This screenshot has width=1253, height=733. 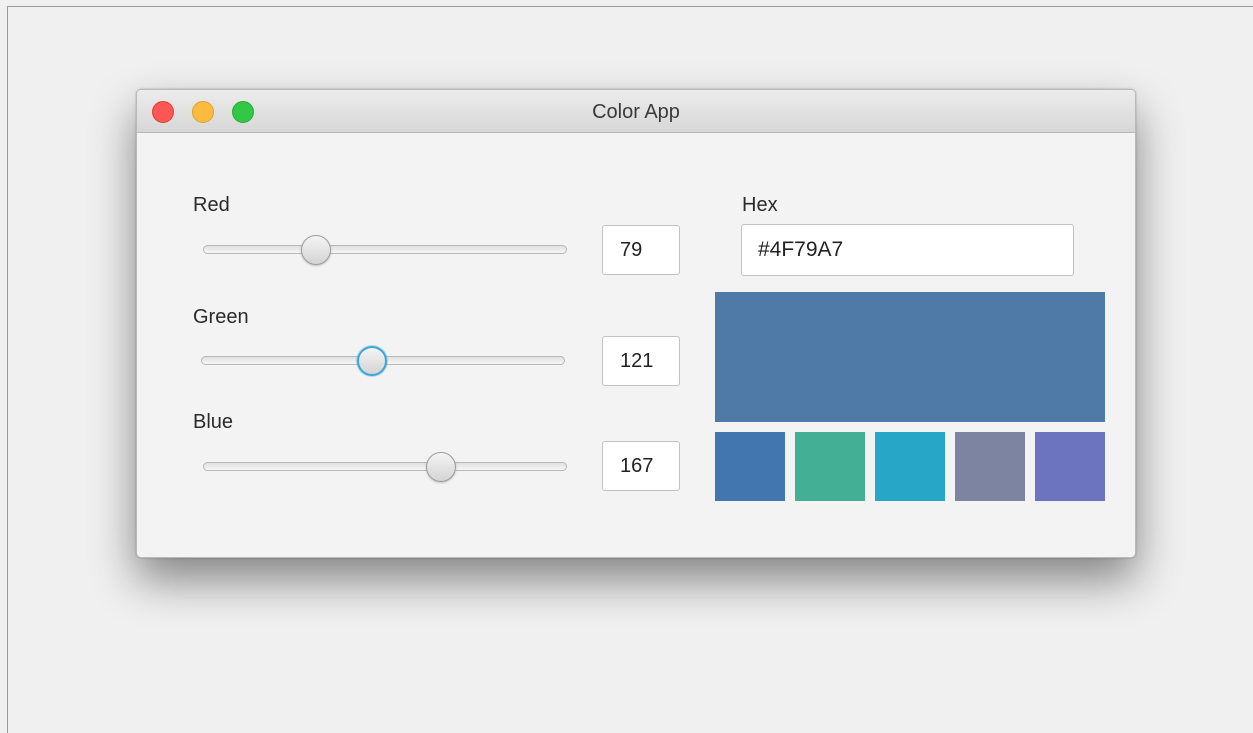 I want to click on window-title: Color App, so click(x=636, y=112).